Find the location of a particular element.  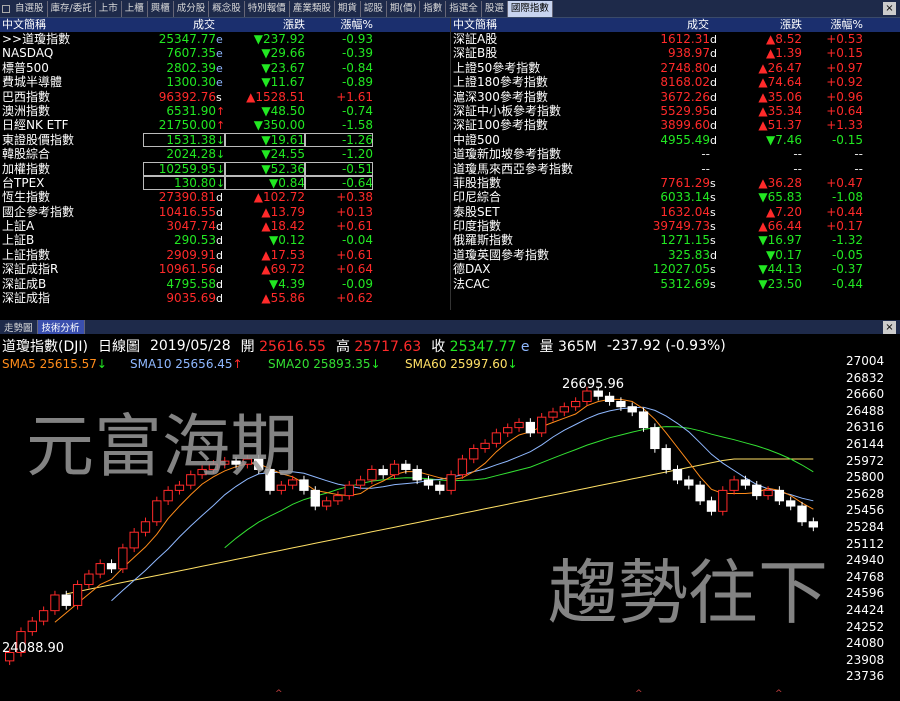

row-price: 27390.81d is located at coordinates (190, 197).